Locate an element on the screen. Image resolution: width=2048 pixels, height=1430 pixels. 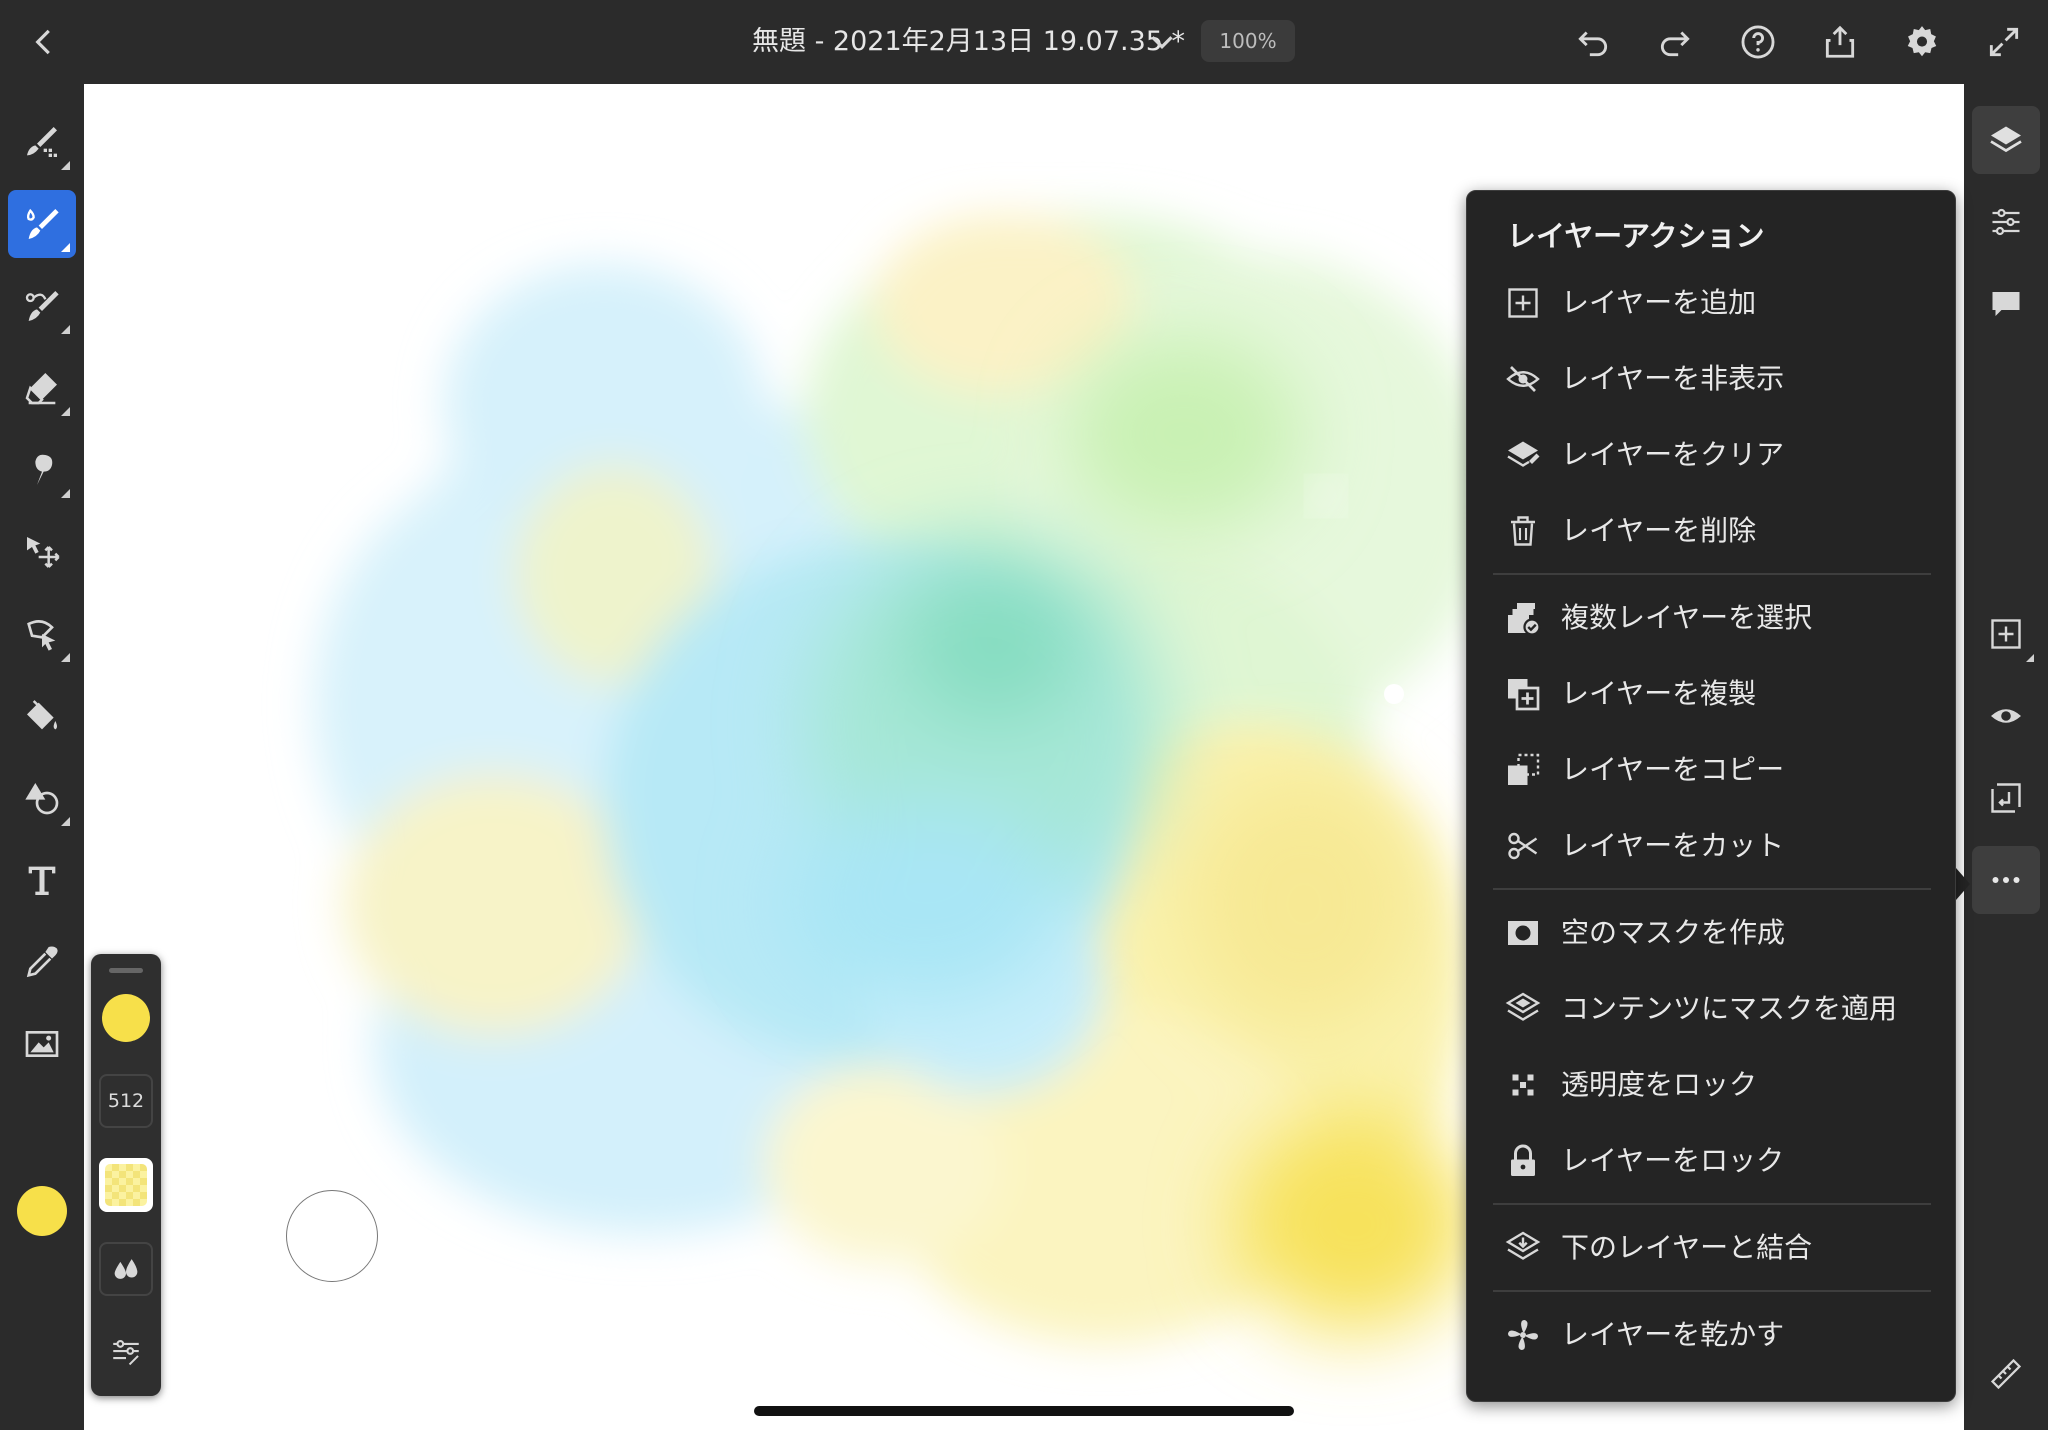
live-brush-icon is located at coordinates (42, 224).